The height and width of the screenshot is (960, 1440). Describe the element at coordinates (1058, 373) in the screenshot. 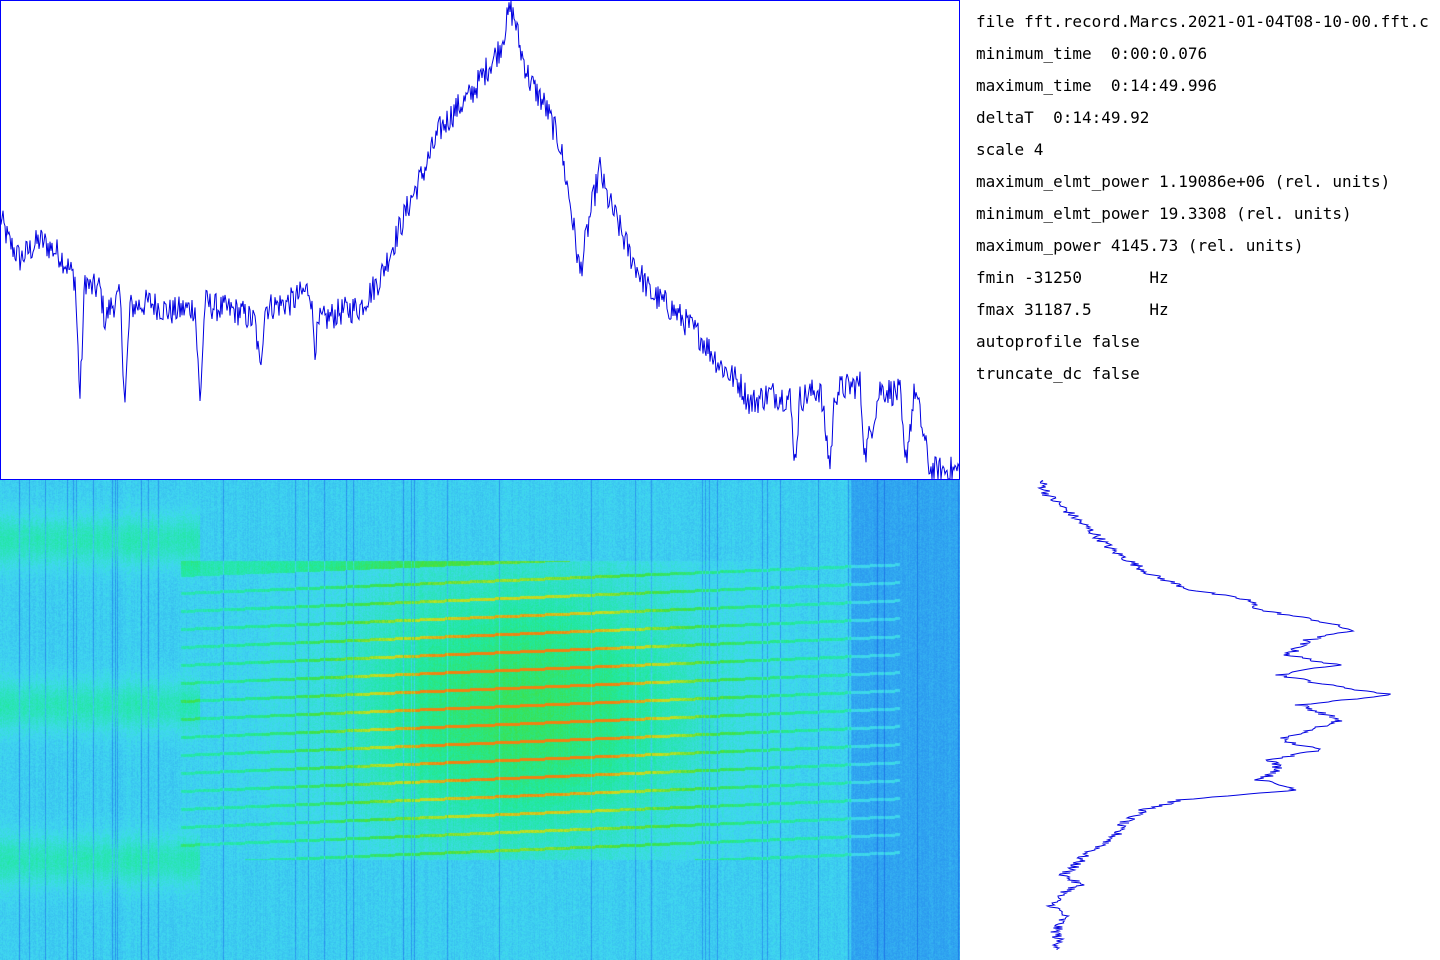

I see `info-truncate-dc: truncate_dc false` at that location.